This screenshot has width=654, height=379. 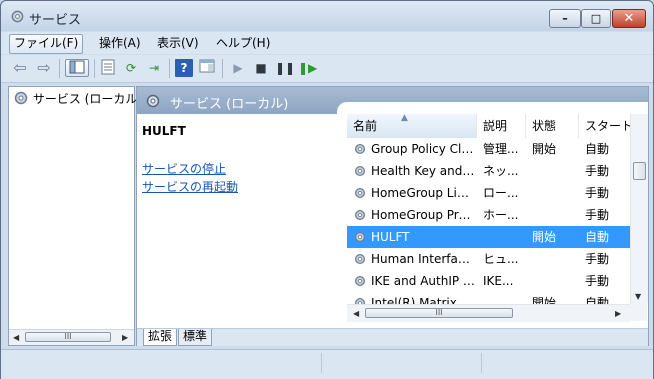 I want to click on service-name-cell: HomeGroup Provider, so click(x=423, y=215).